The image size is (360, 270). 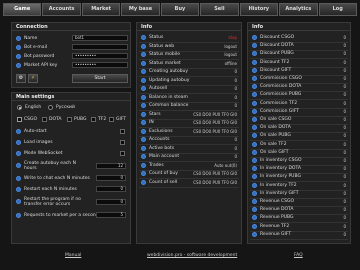 I want to click on auto-start-label: Auto-start, so click(x=35, y=131).